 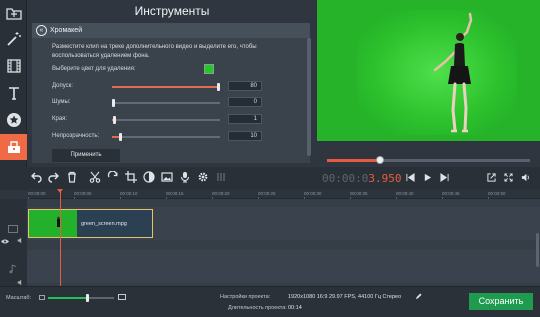 What do you see at coordinates (13, 66) in the screenshot?
I see `transitions-tool-button` at bounding box center [13, 66].